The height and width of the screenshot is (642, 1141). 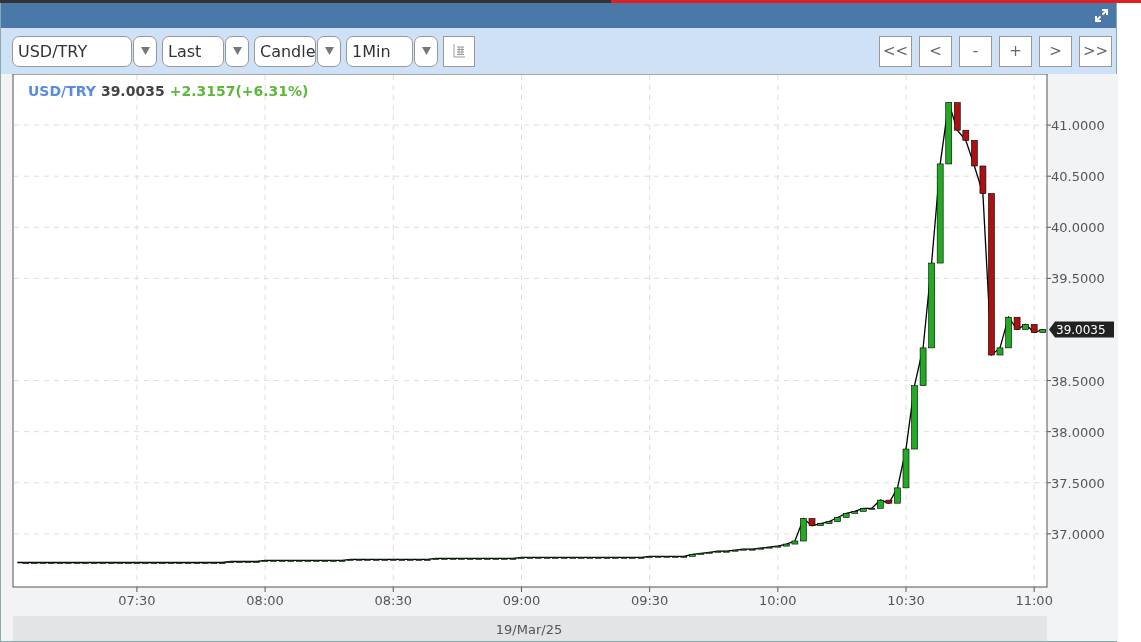 What do you see at coordinates (1078, 126) in the screenshot?
I see `y-tick-label: 41.0000` at bounding box center [1078, 126].